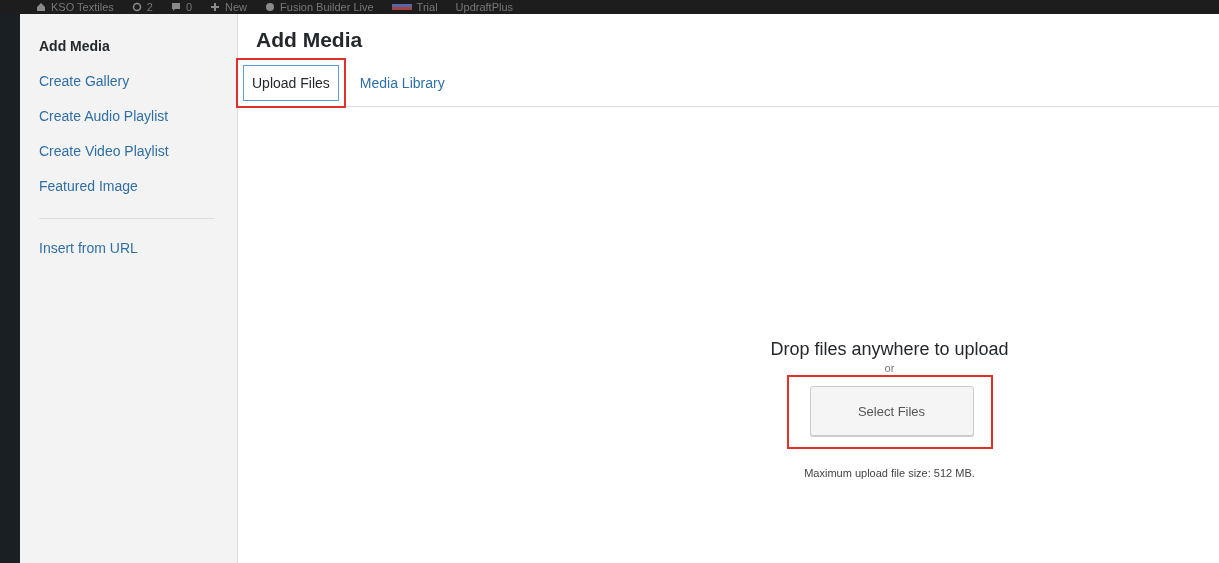 This screenshot has width=1219, height=563. I want to click on max-size-note: Maximum upload file size: 512 MB., so click(889, 473).